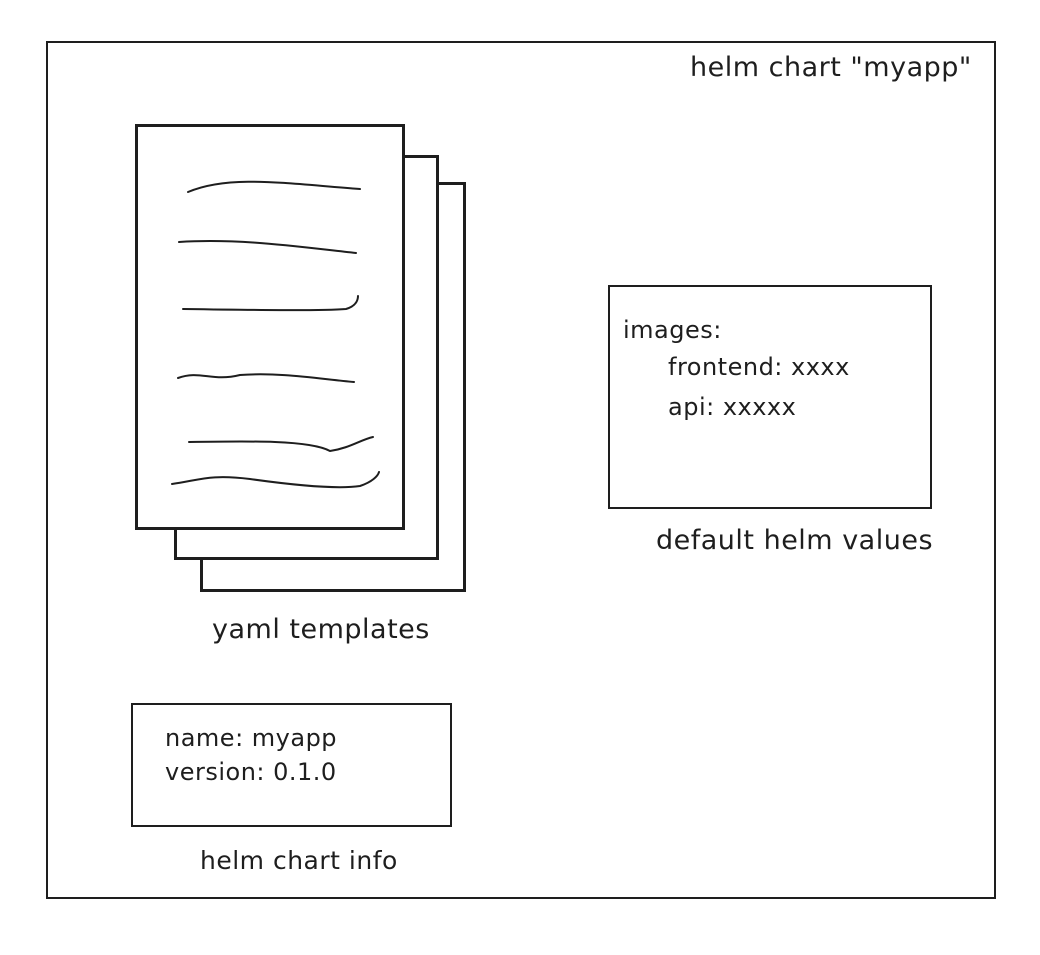 The height and width of the screenshot is (955, 1040). Describe the element at coordinates (251, 772) in the screenshot. I see `info-line: version: 0.1.0` at that location.